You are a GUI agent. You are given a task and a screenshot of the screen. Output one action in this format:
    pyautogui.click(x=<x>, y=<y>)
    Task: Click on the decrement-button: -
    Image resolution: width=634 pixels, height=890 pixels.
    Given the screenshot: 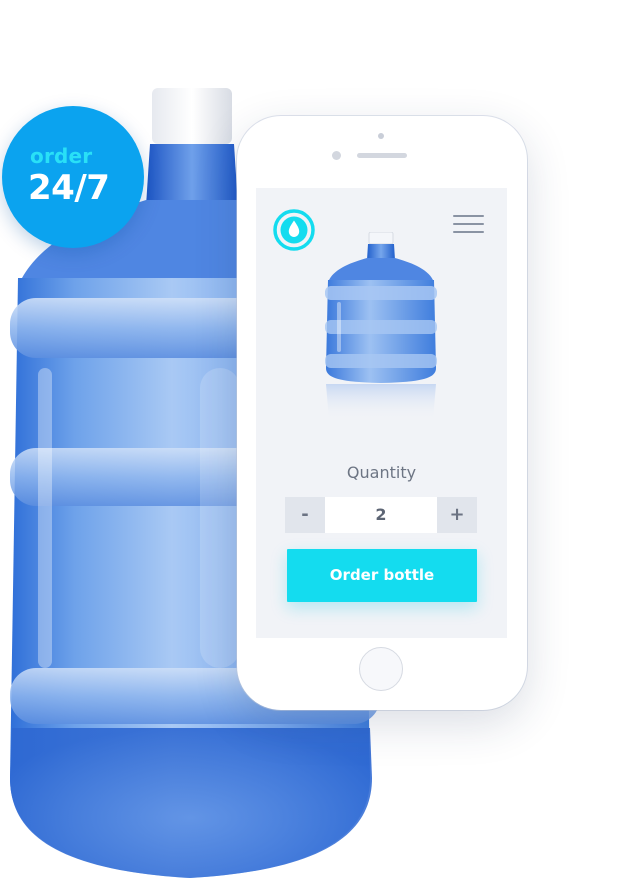 What is the action you would take?
    pyautogui.click(x=305, y=515)
    